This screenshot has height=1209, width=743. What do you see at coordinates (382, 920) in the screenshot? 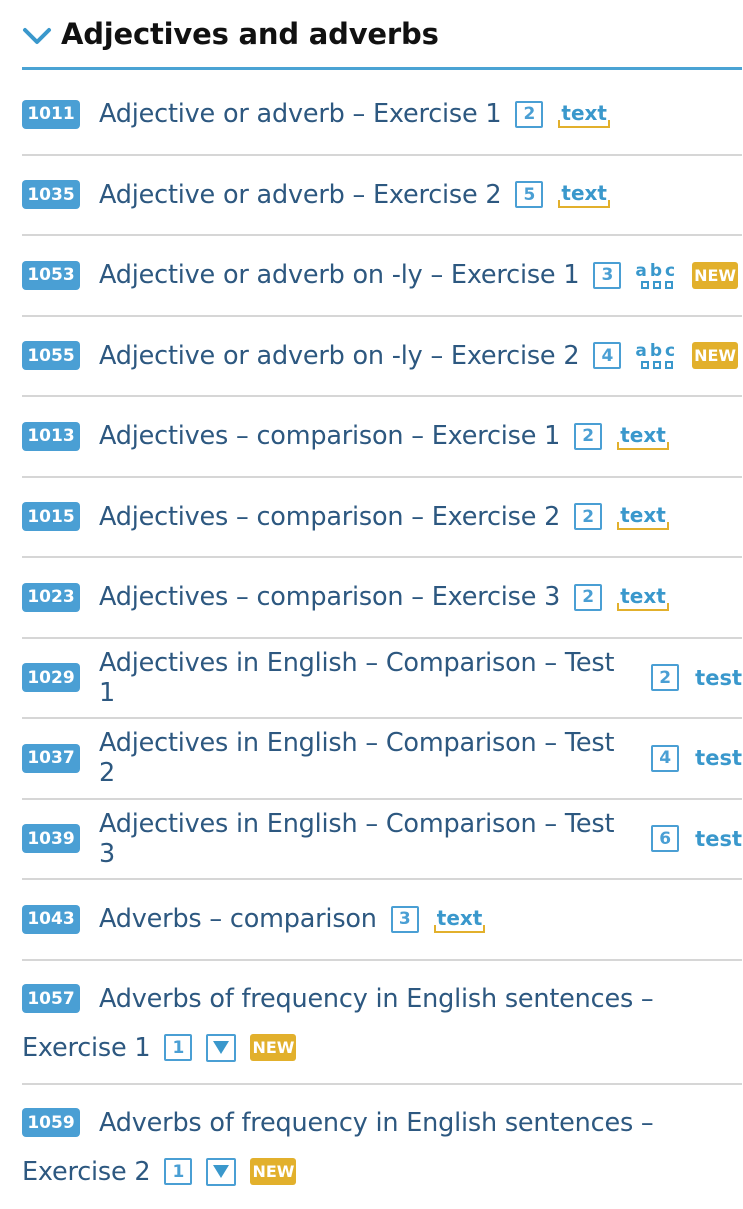
I see `list-item: 1043 Adverbs – comparison 3 text` at bounding box center [382, 920].